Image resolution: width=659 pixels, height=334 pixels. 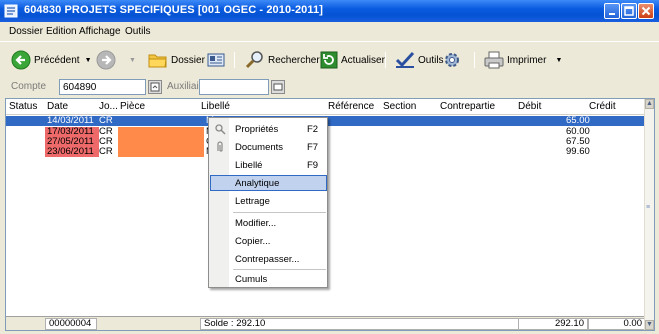 I want to click on next-button: ▼, so click(x=116, y=60).